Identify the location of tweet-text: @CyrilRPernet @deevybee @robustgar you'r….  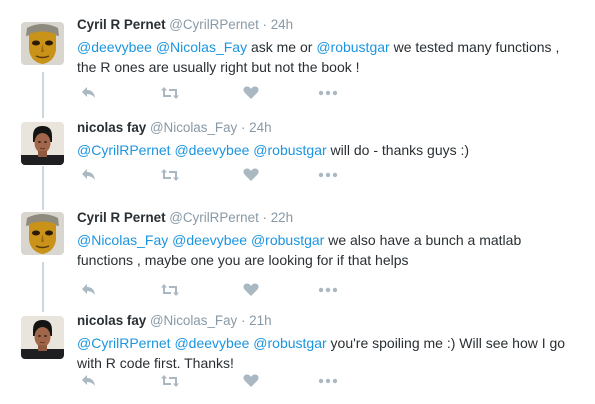
(332, 353).